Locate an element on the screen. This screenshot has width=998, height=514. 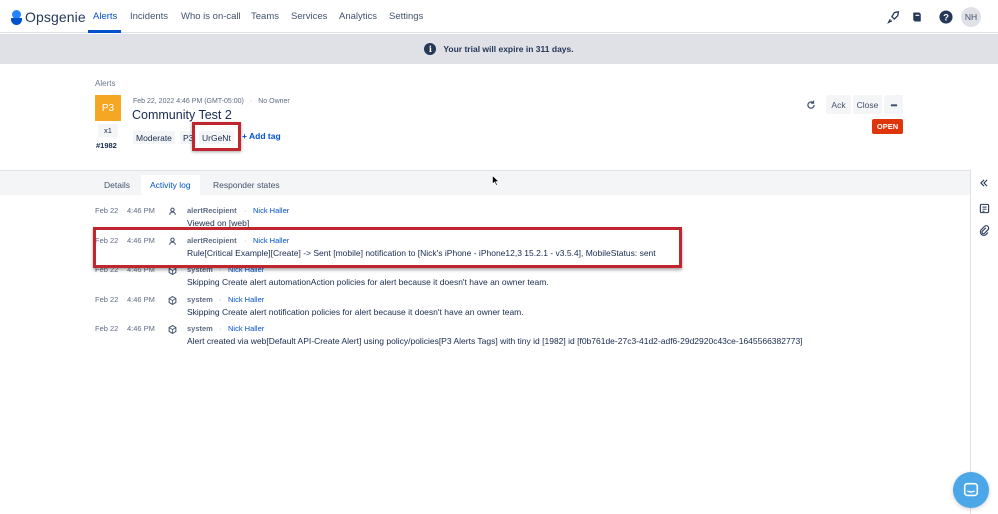
highlight-box-log-entry is located at coordinates (387, 247).